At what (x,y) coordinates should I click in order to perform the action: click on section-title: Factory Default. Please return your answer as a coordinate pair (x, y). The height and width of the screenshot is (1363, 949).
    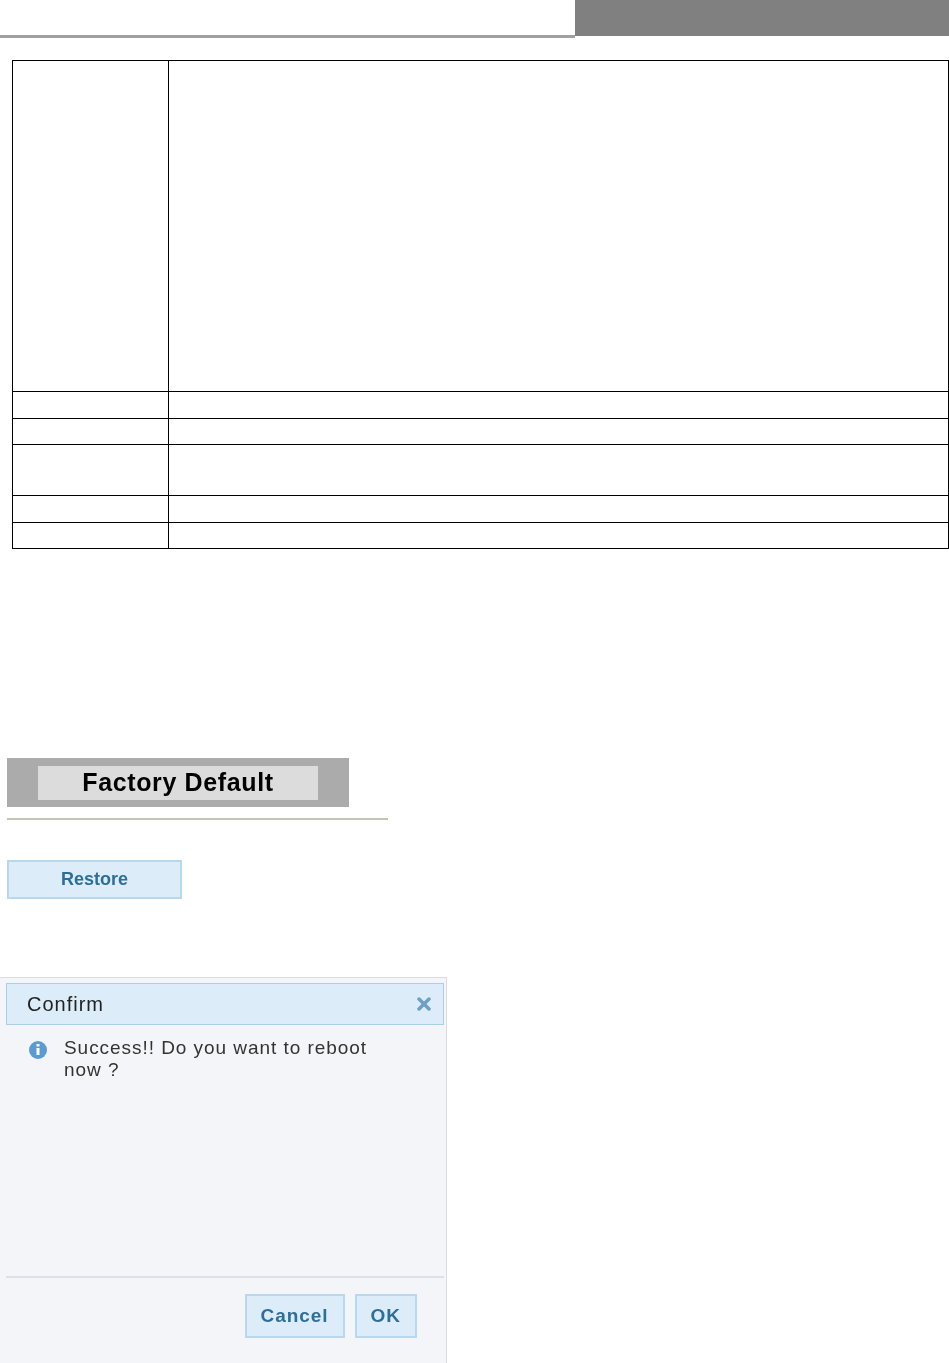
    Looking at the image, I should click on (178, 782).